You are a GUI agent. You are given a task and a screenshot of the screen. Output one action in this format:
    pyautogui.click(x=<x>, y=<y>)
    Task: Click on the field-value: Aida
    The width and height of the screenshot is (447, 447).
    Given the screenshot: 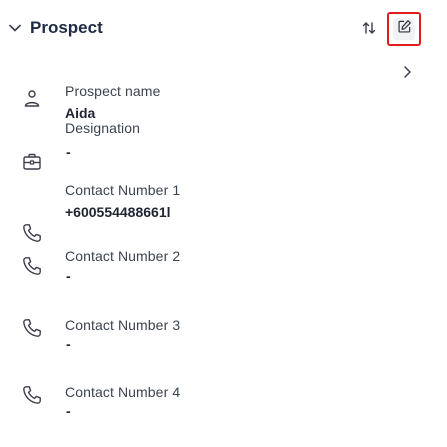 What is the action you would take?
    pyautogui.click(x=80, y=113)
    